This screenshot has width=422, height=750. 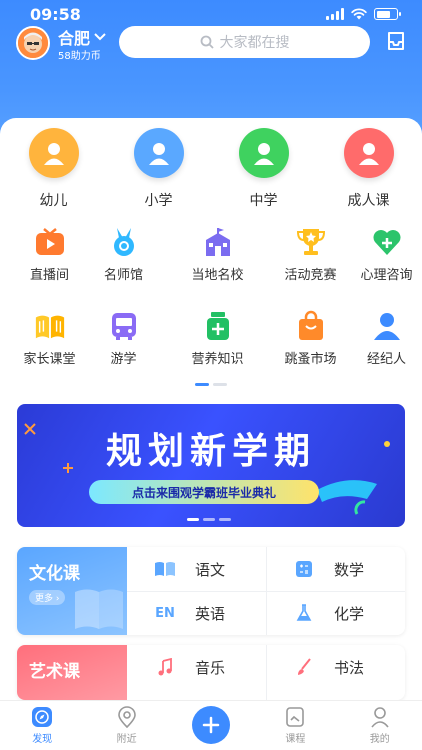 I want to click on person-icon, so click(x=387, y=326).